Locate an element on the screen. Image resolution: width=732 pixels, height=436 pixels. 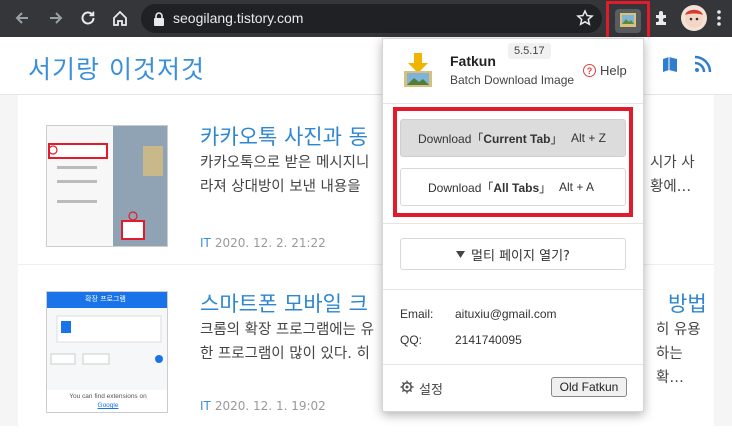
email-label: Email: is located at coordinates (417, 314).